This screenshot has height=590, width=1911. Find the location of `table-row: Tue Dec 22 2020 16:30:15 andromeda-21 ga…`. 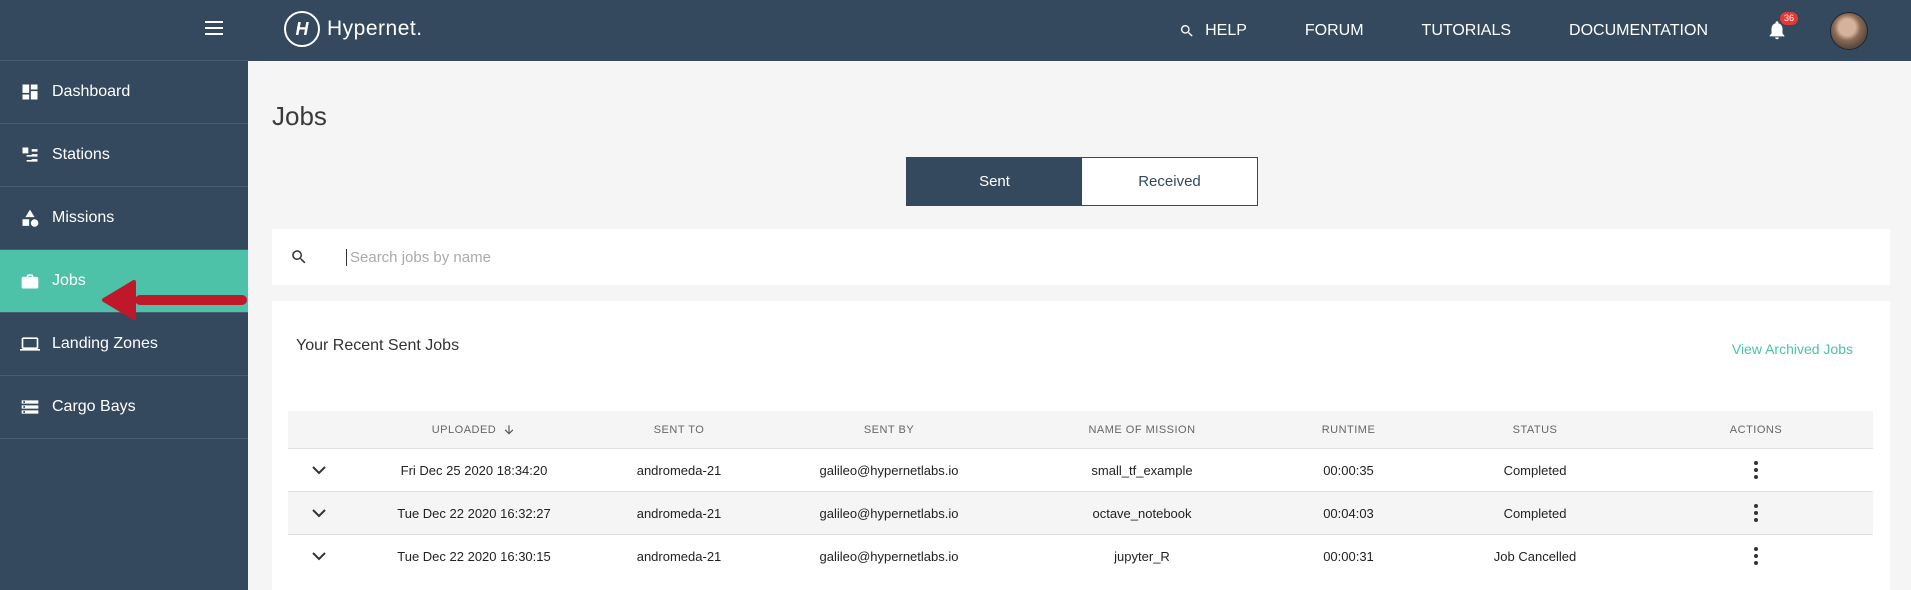

table-row: Tue Dec 22 2020 16:30:15 andromeda-21 ga… is located at coordinates (1080, 555).